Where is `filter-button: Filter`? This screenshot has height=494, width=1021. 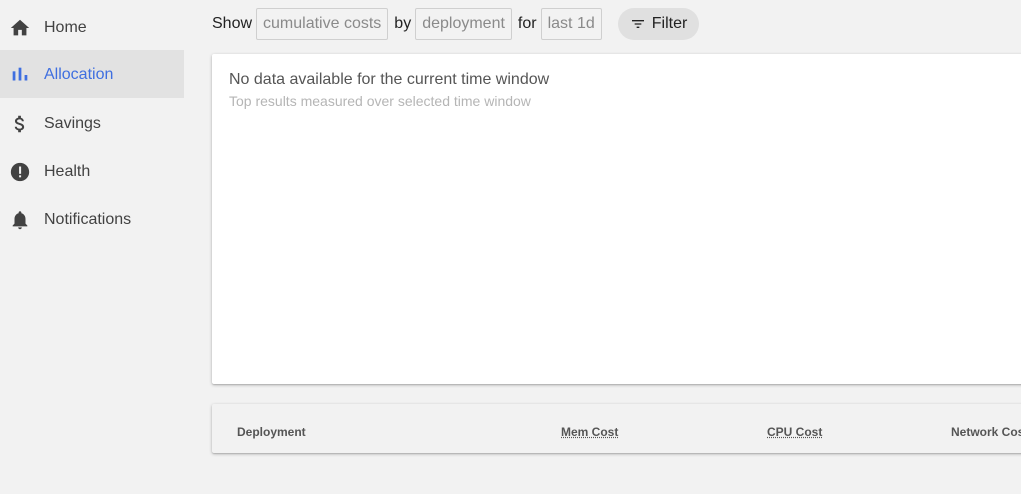
filter-button: Filter is located at coordinates (658, 24).